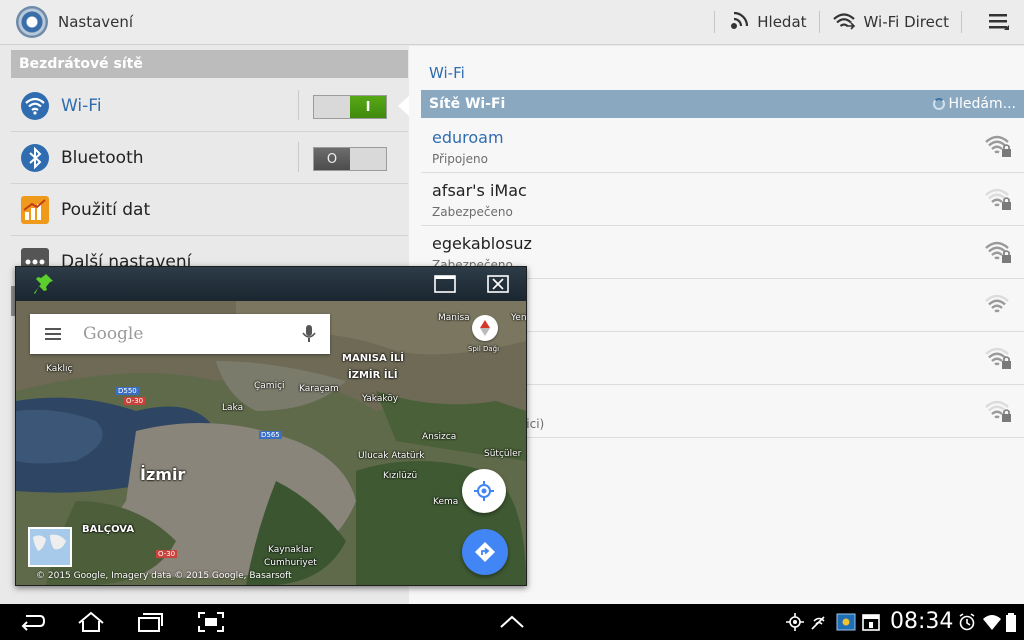  Describe the element at coordinates (150, 622) in the screenshot. I see `recent-apps-icon` at that location.